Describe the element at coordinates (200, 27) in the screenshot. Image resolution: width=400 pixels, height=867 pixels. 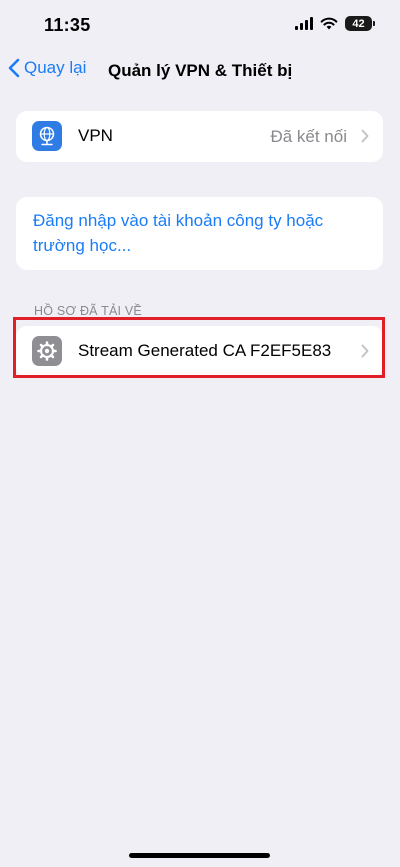
I see `status-bar: 11:35 42` at that location.